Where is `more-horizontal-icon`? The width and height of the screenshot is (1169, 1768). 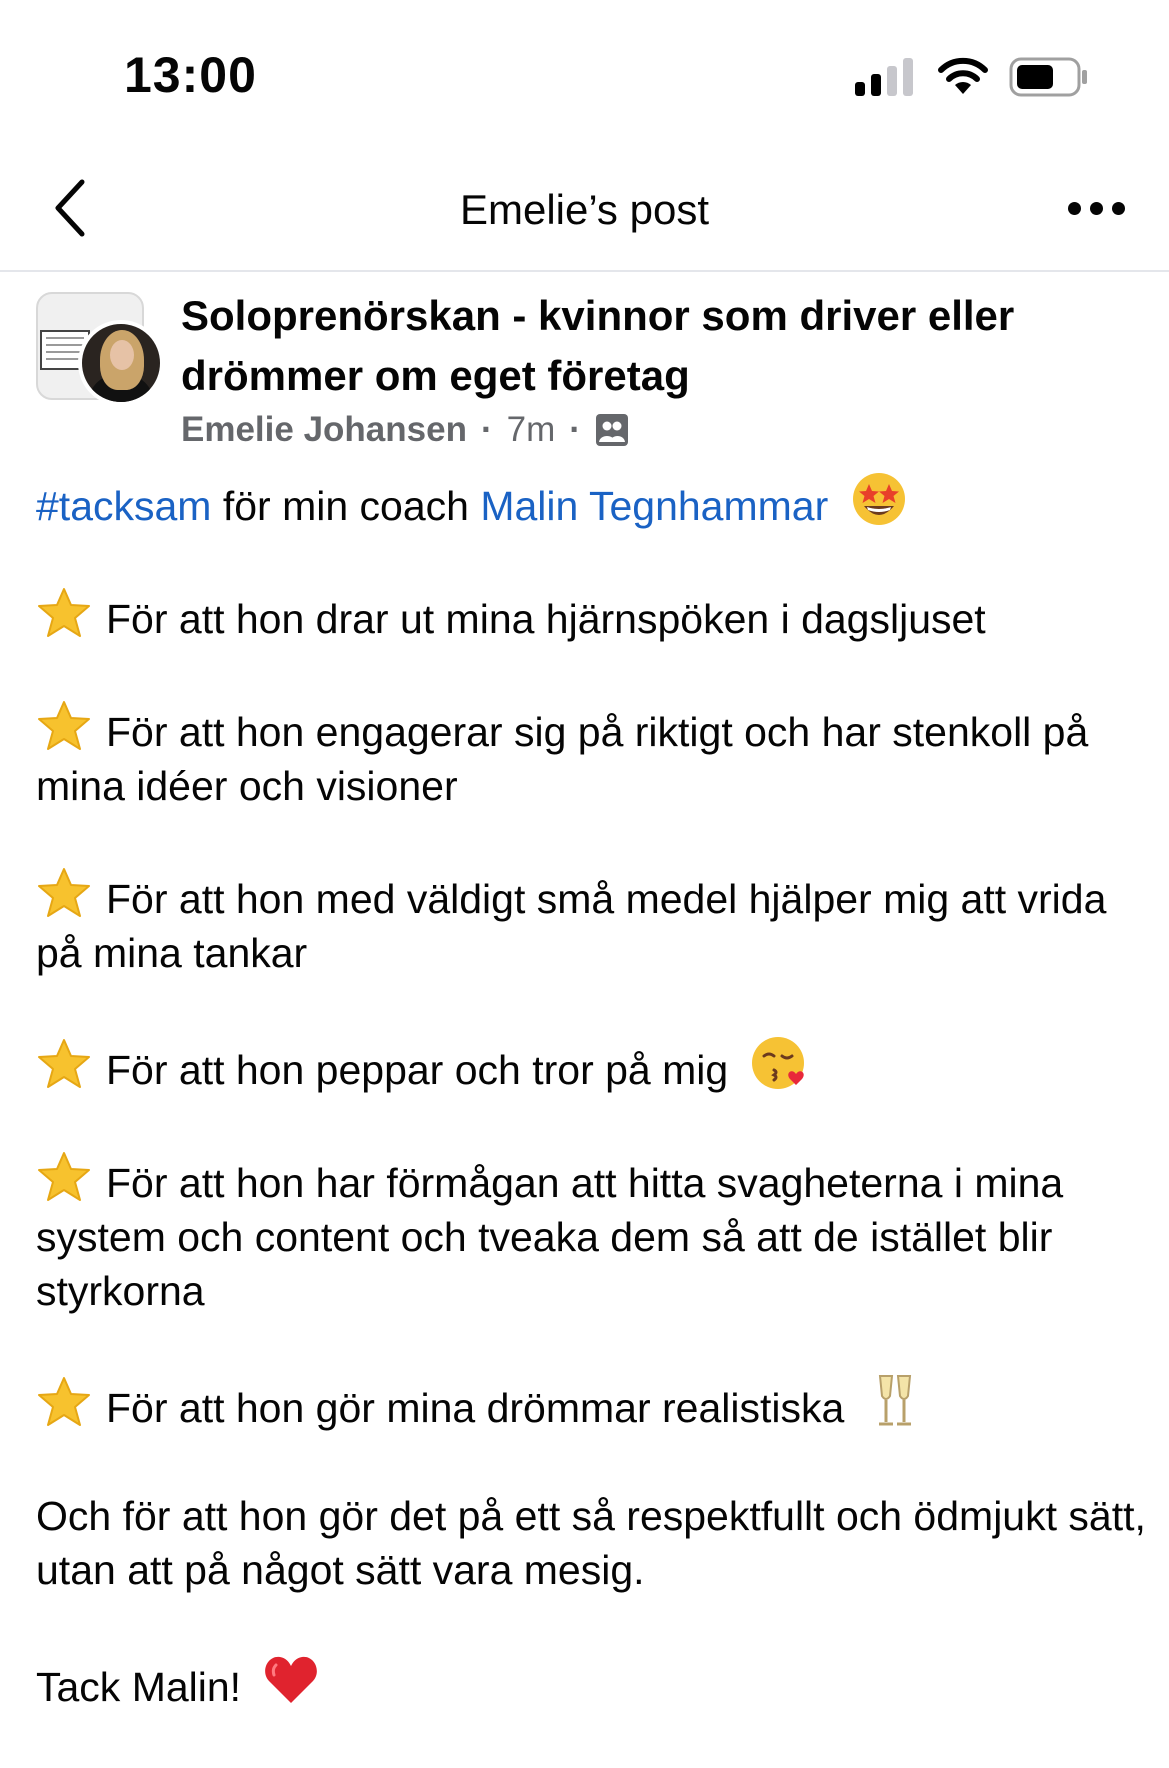 more-horizontal-icon is located at coordinates (1098, 210).